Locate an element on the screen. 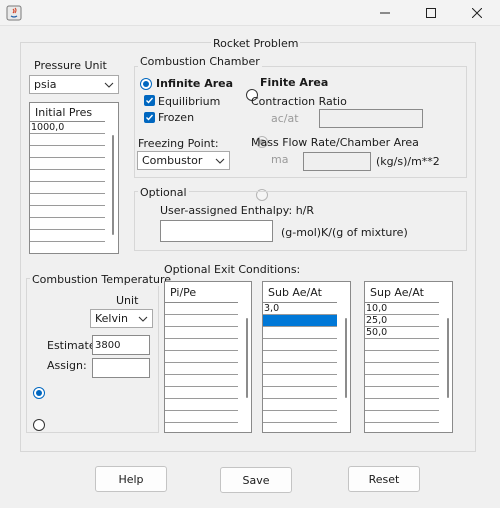 This screenshot has width=500, height=508. temp-unit-select: Kelvin is located at coordinates (121, 318).